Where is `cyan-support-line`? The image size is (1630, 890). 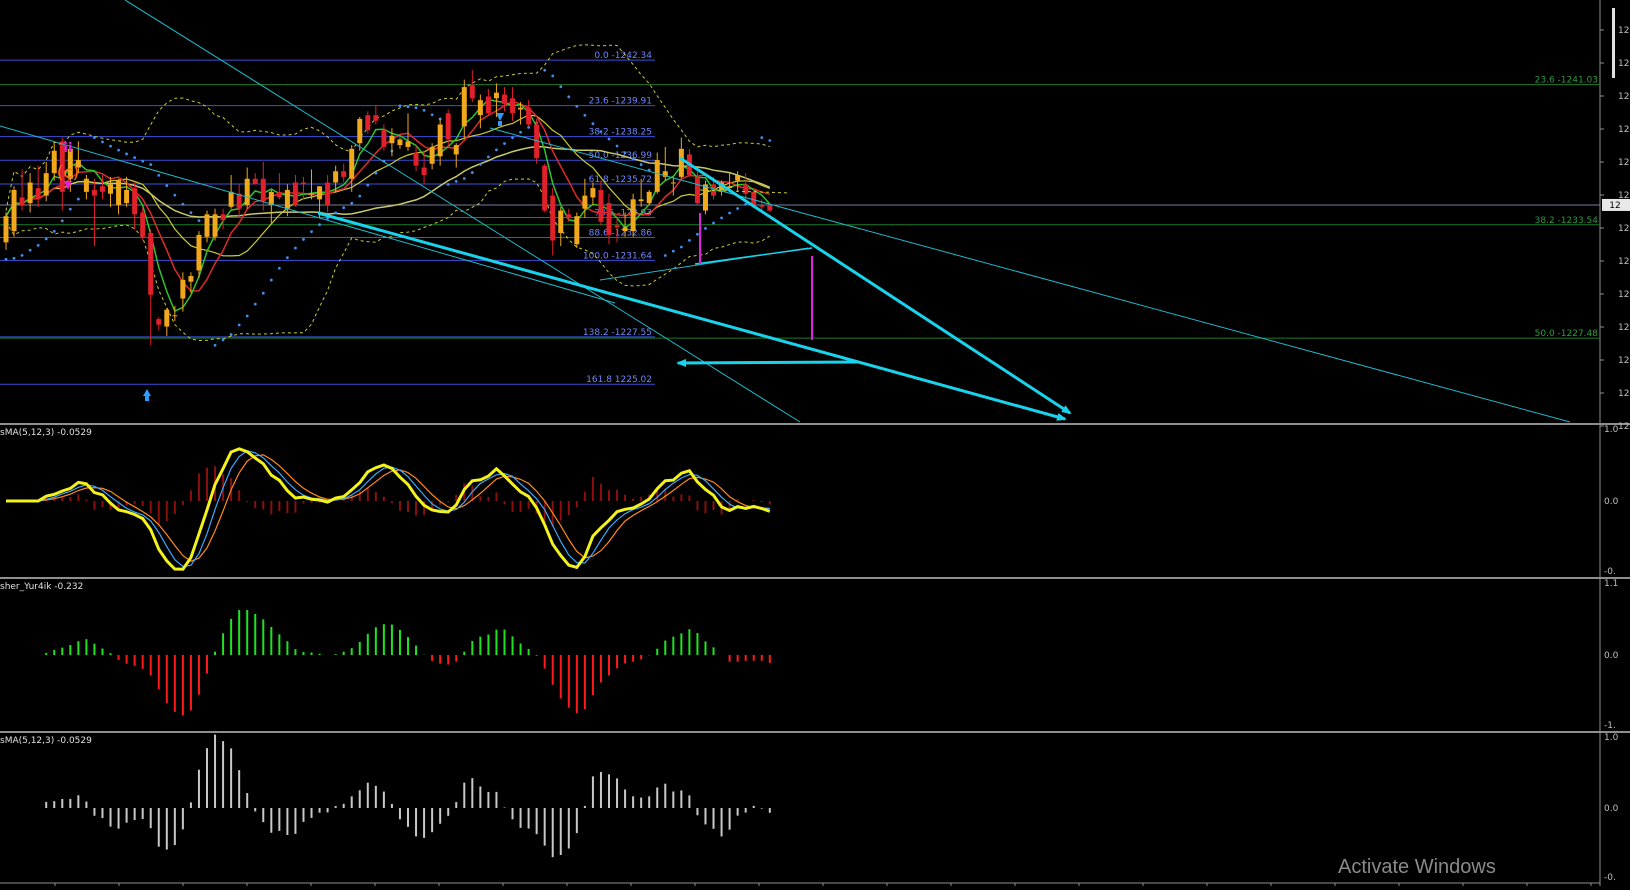
cyan-support-line is located at coordinates (753, 256).